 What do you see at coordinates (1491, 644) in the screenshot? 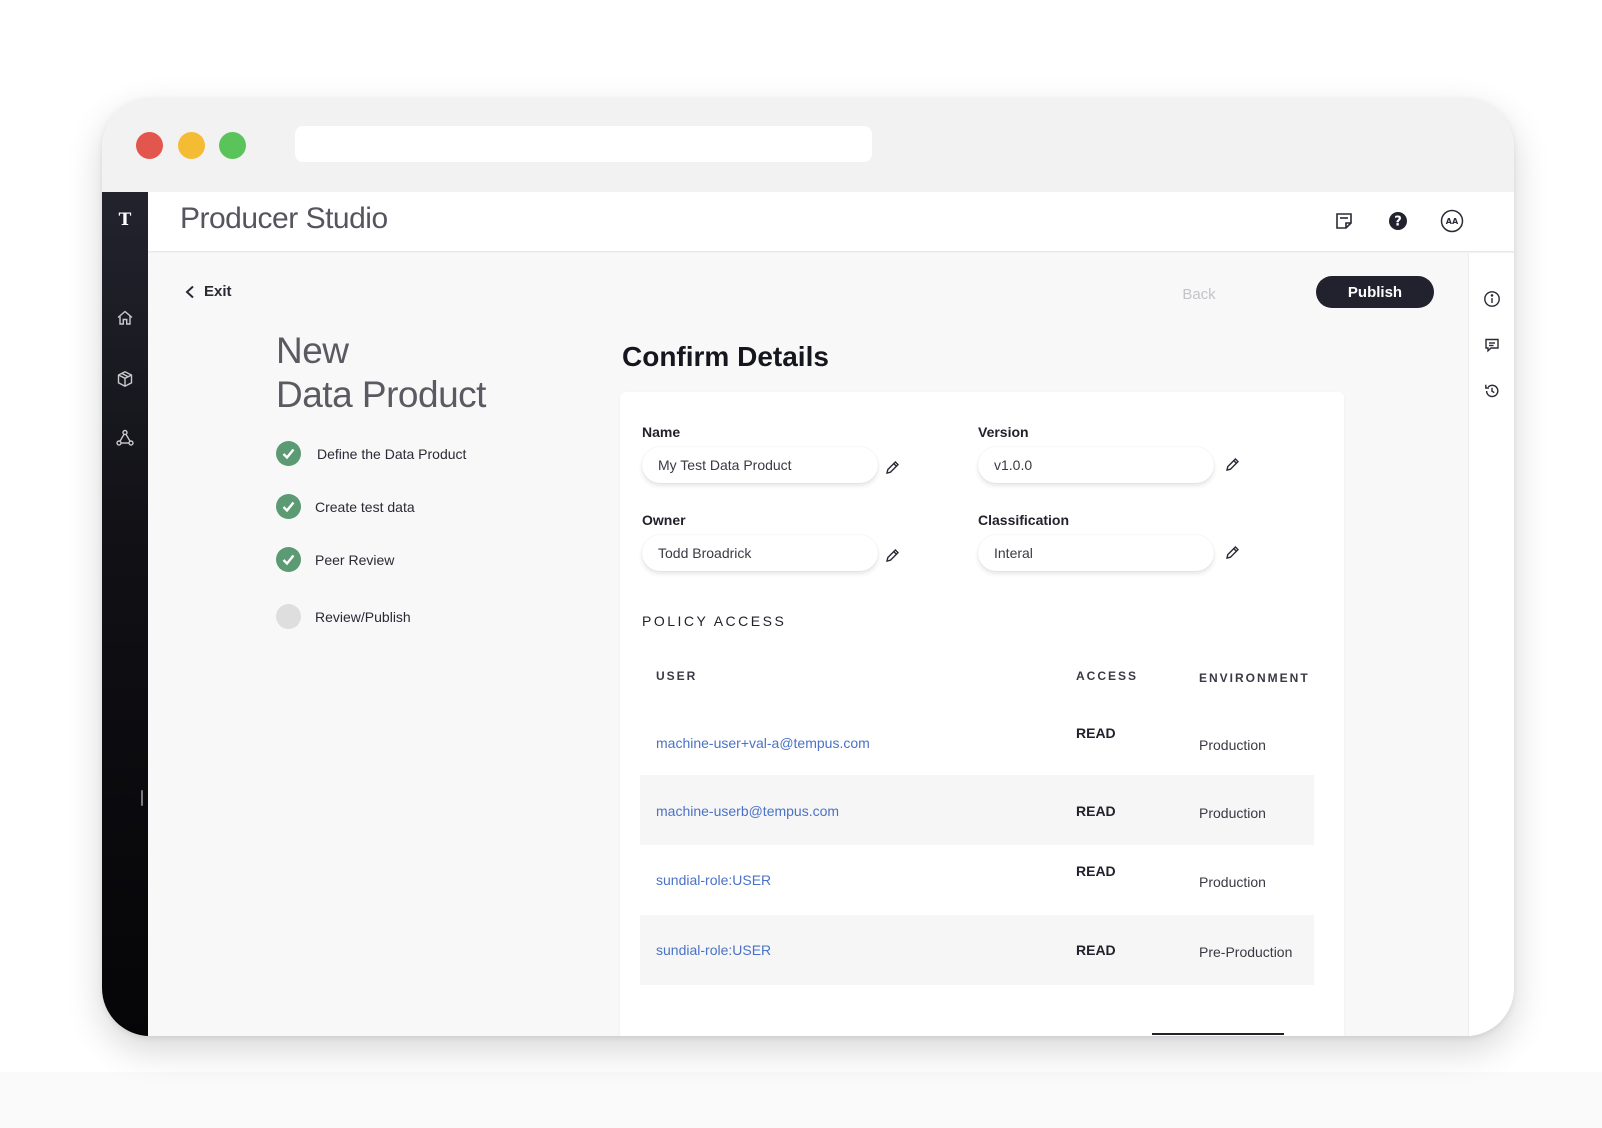
I see `right-rail` at bounding box center [1491, 644].